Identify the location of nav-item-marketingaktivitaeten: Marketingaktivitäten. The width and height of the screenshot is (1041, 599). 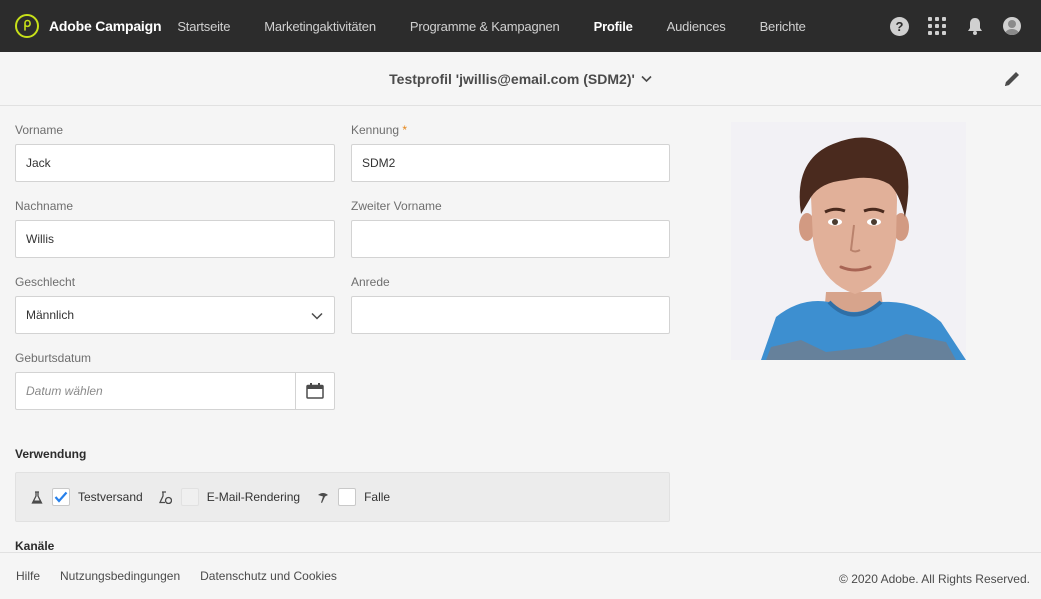
(320, 26).